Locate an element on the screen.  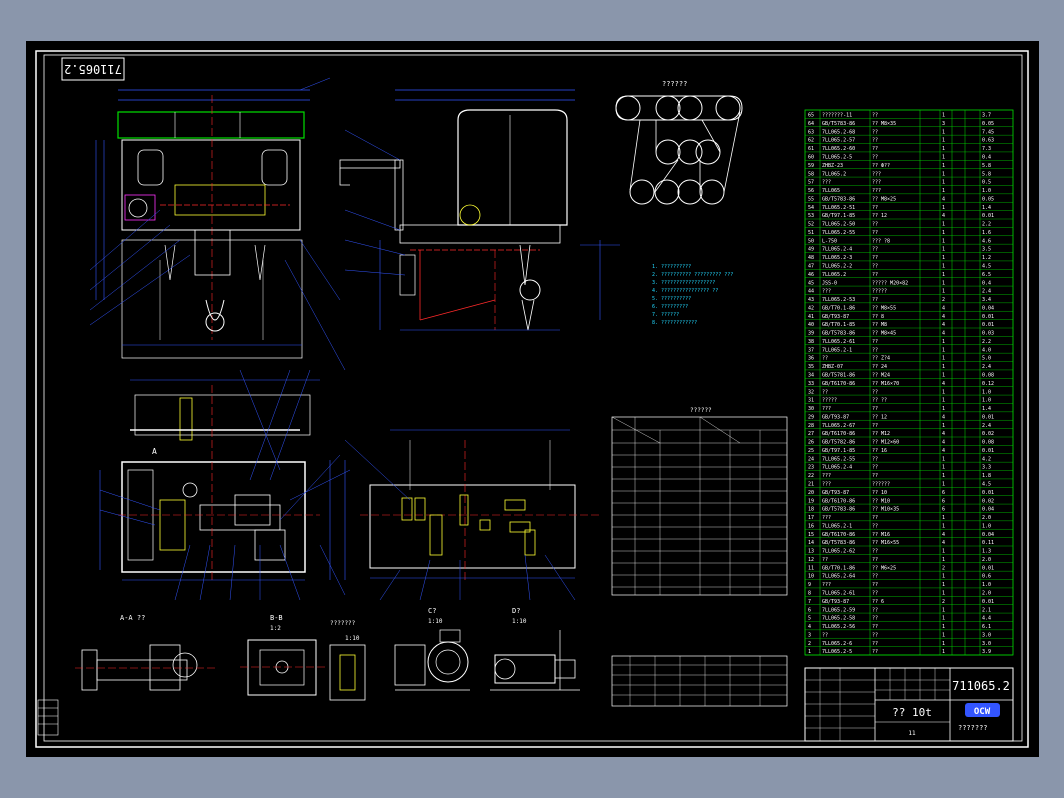
parts-list-row: 38 7LL065.2-61?? 1 2.2 is located at coordinates (909, 342).